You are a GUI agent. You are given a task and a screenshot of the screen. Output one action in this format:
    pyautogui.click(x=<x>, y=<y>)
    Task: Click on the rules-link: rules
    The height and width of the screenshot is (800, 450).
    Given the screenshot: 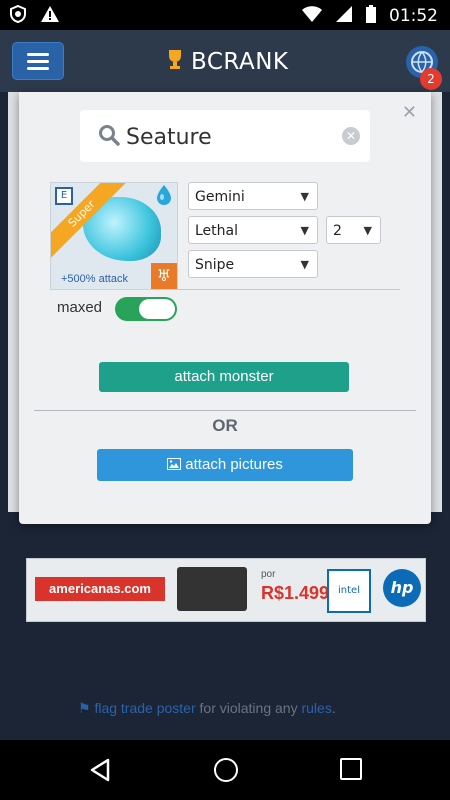 What is the action you would take?
    pyautogui.click(x=316, y=708)
    